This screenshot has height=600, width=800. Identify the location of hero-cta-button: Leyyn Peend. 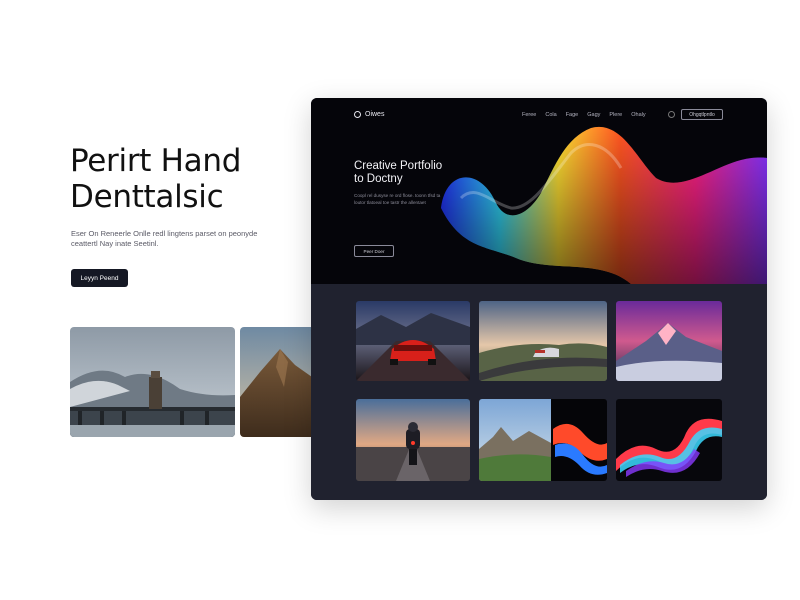
(99, 278).